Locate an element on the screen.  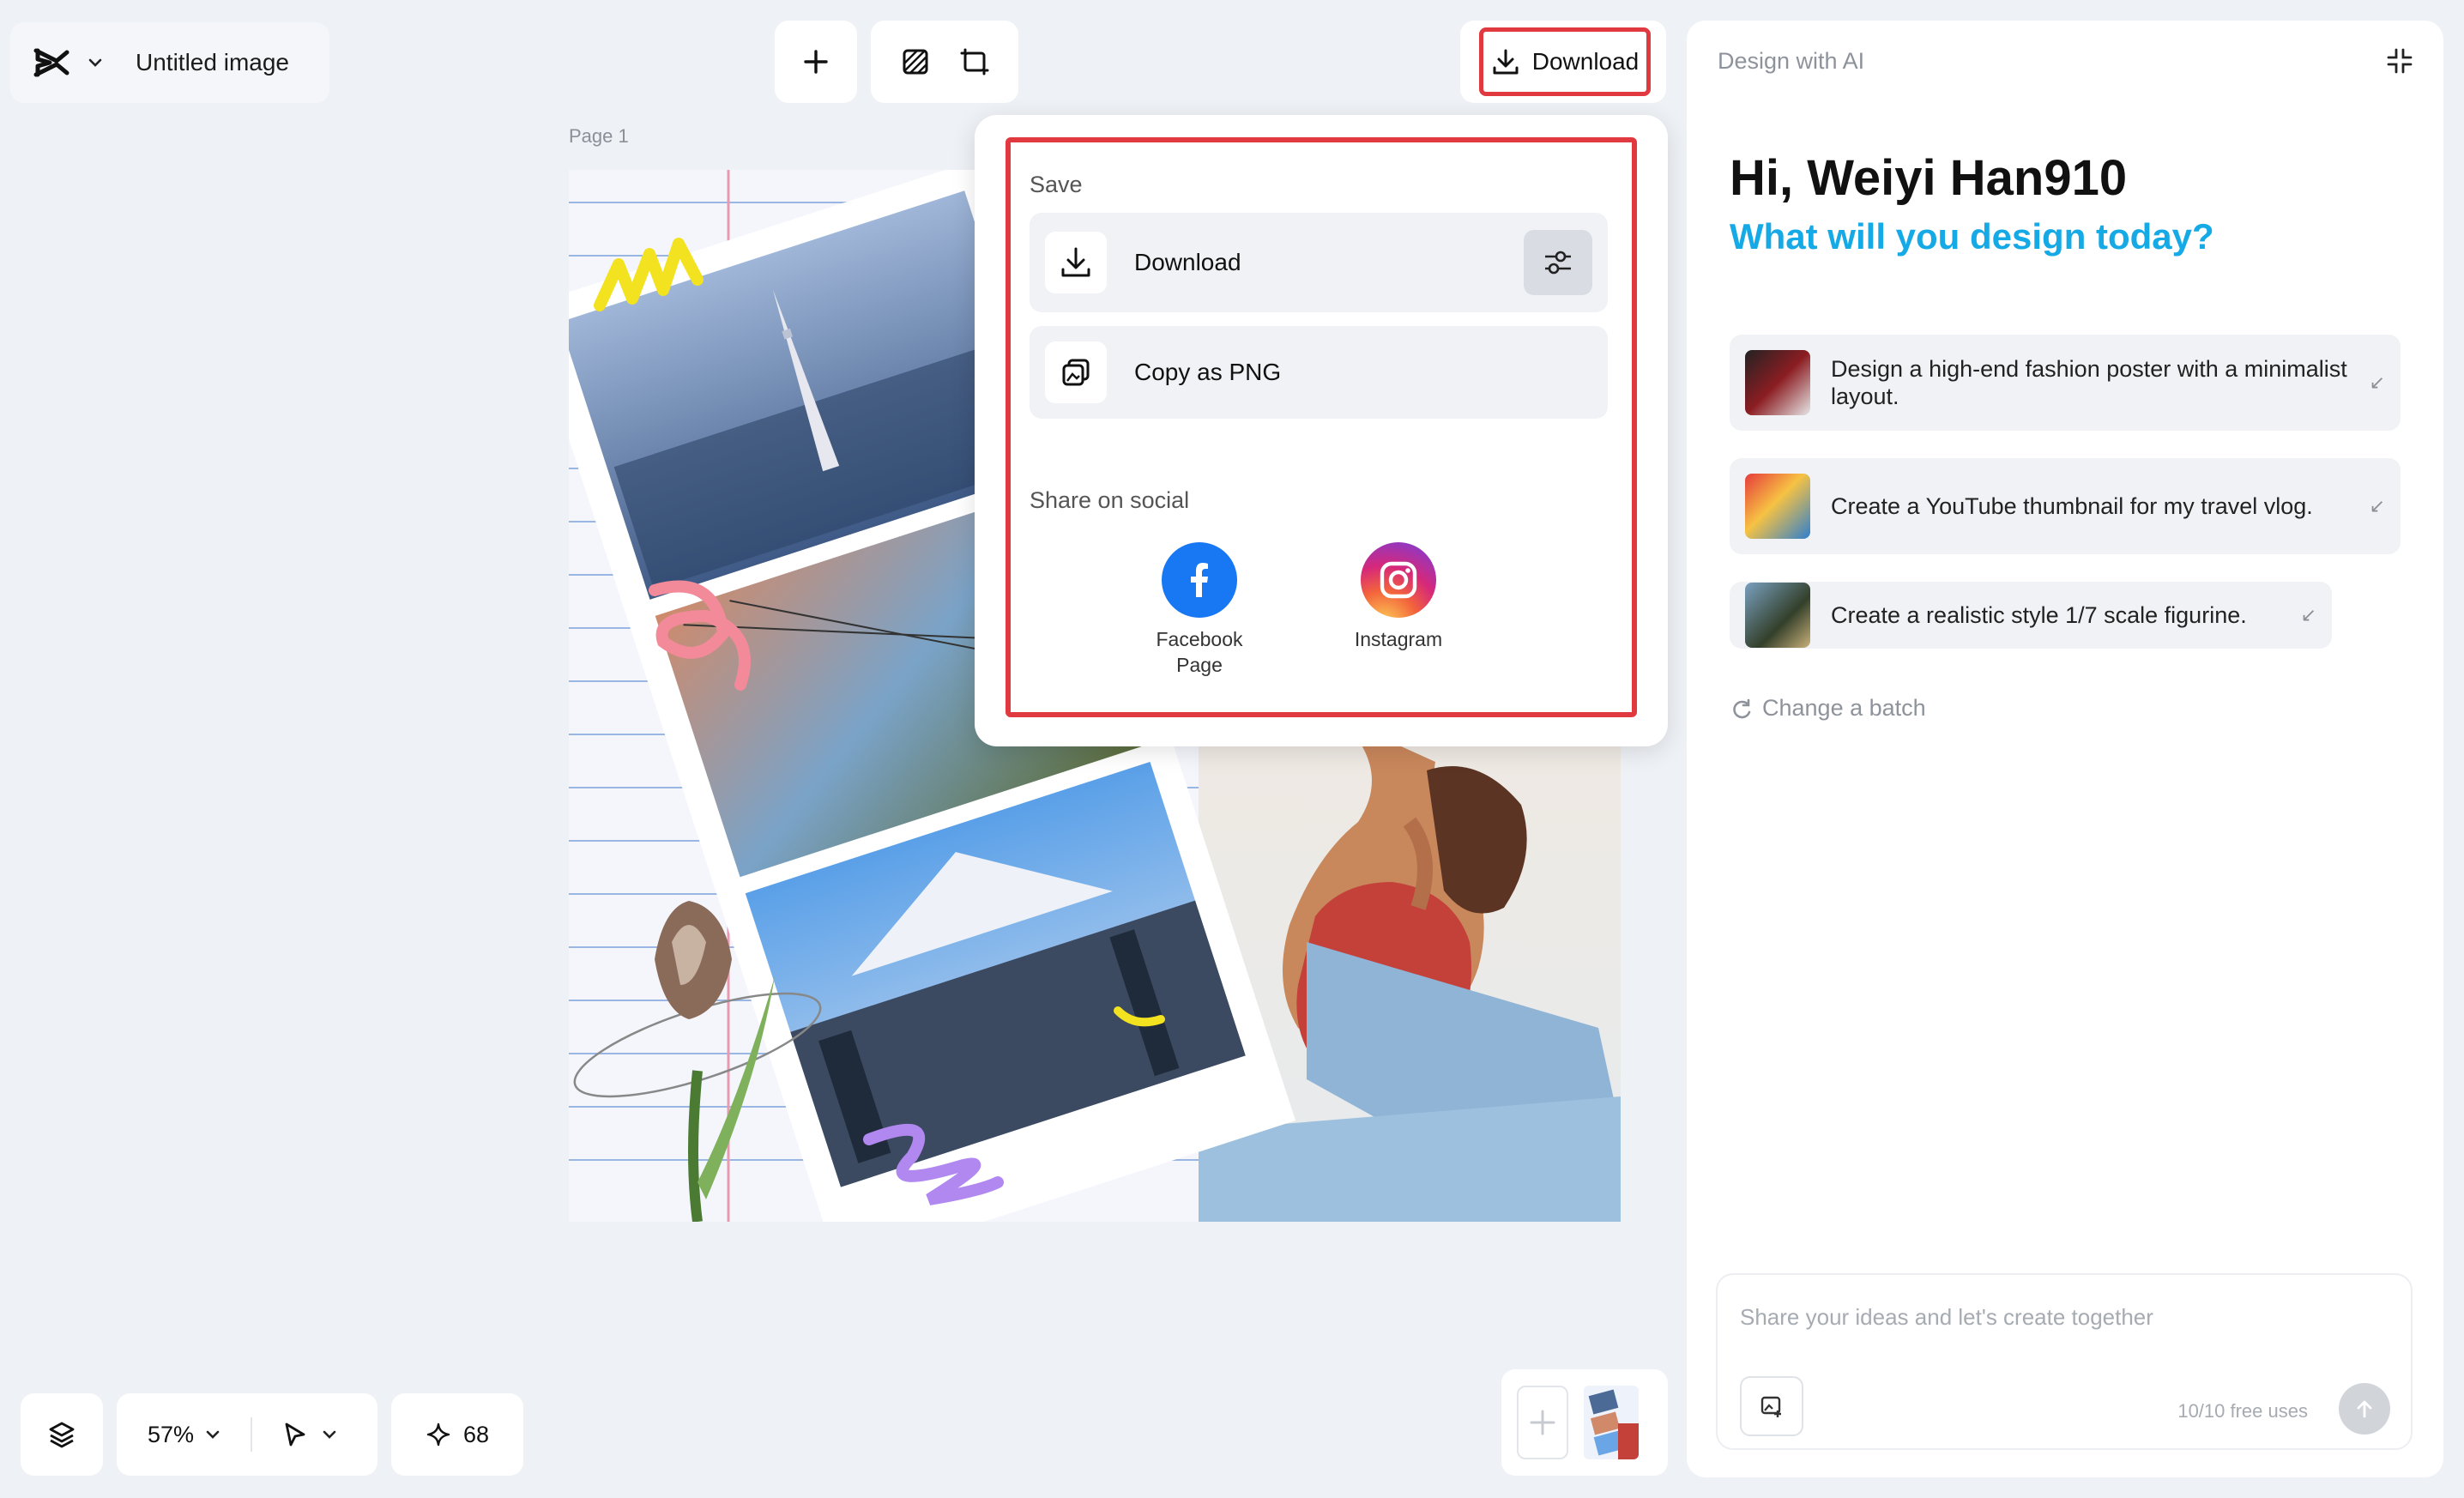
download-item-icon-box is located at coordinates (1076, 262).